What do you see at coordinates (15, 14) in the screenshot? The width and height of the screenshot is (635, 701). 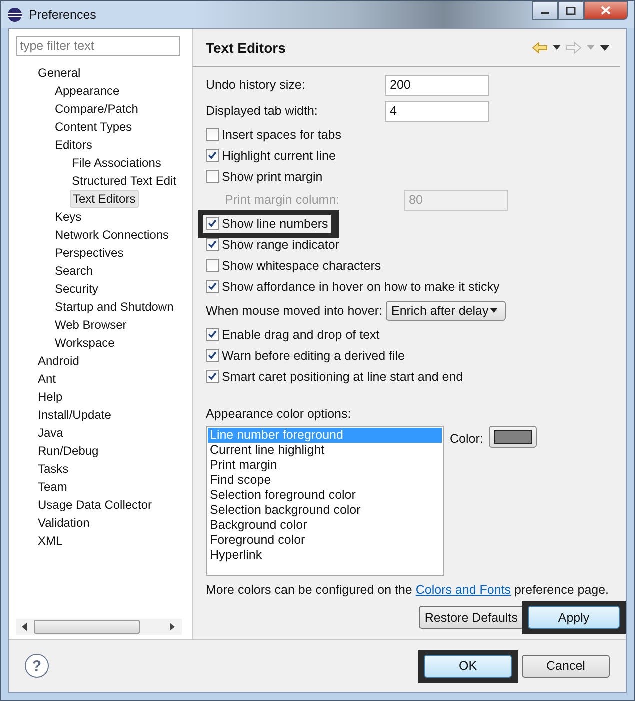 I see `globe-icon` at bounding box center [15, 14].